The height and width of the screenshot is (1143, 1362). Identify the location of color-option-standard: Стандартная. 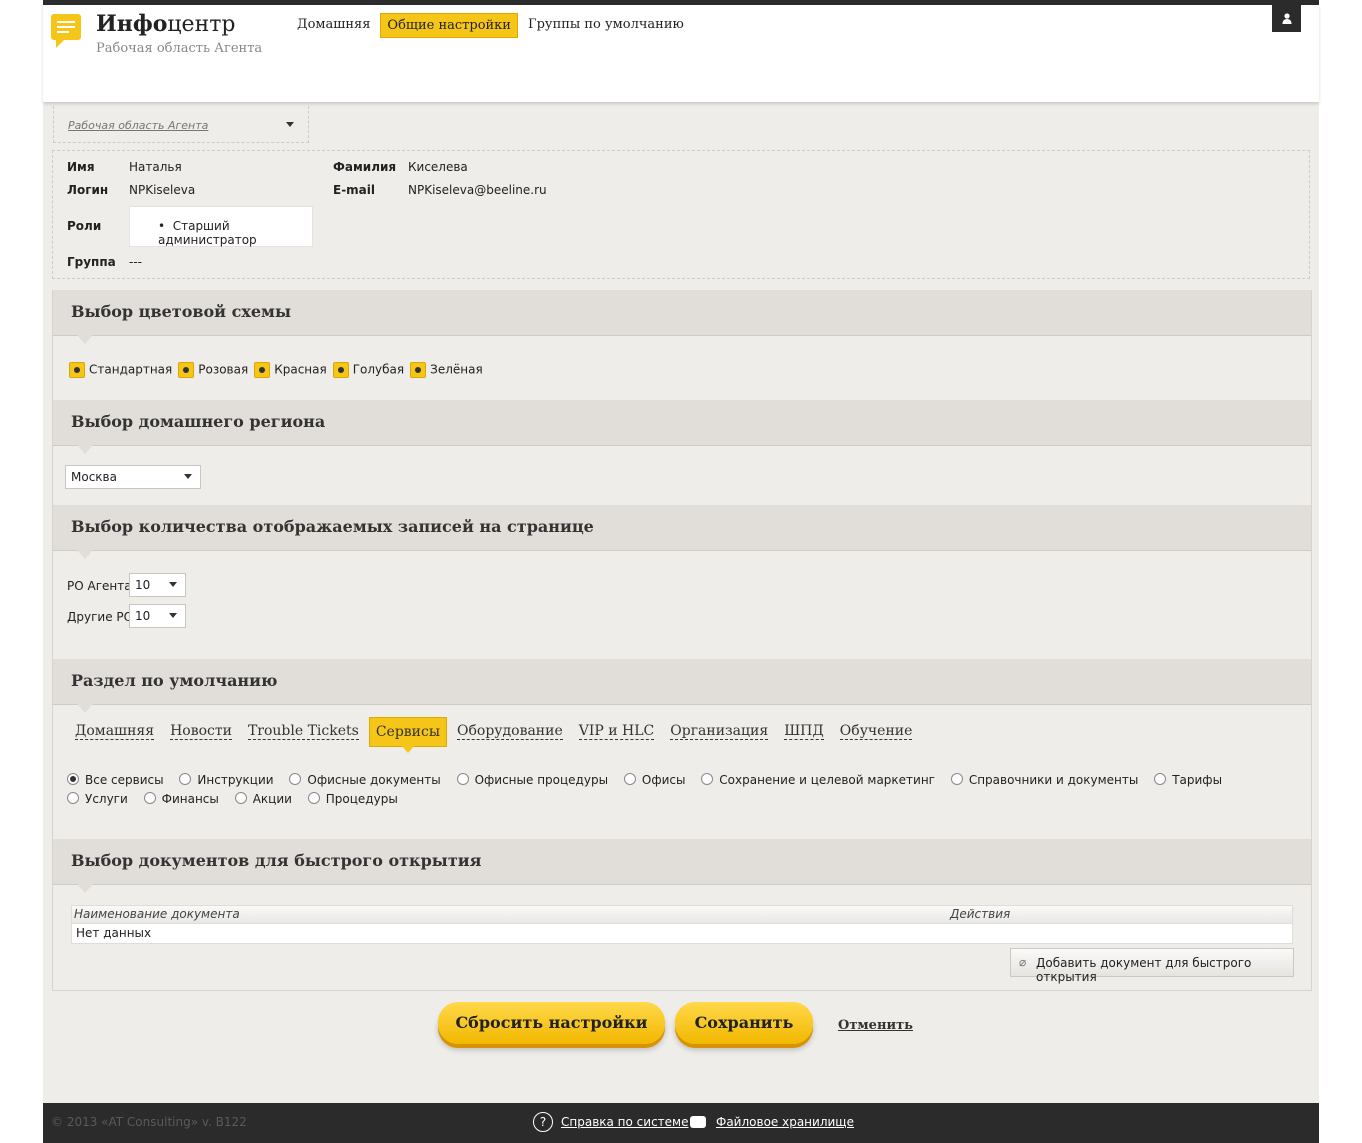
(120, 370).